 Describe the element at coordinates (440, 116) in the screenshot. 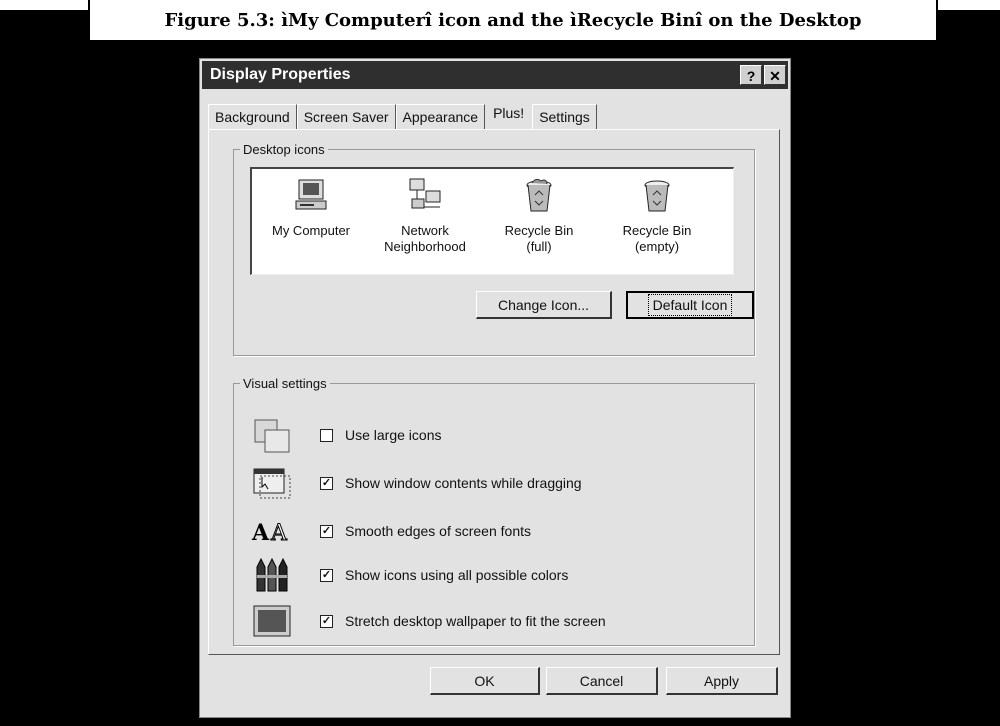

I see `tab-appearance: Appearance` at that location.